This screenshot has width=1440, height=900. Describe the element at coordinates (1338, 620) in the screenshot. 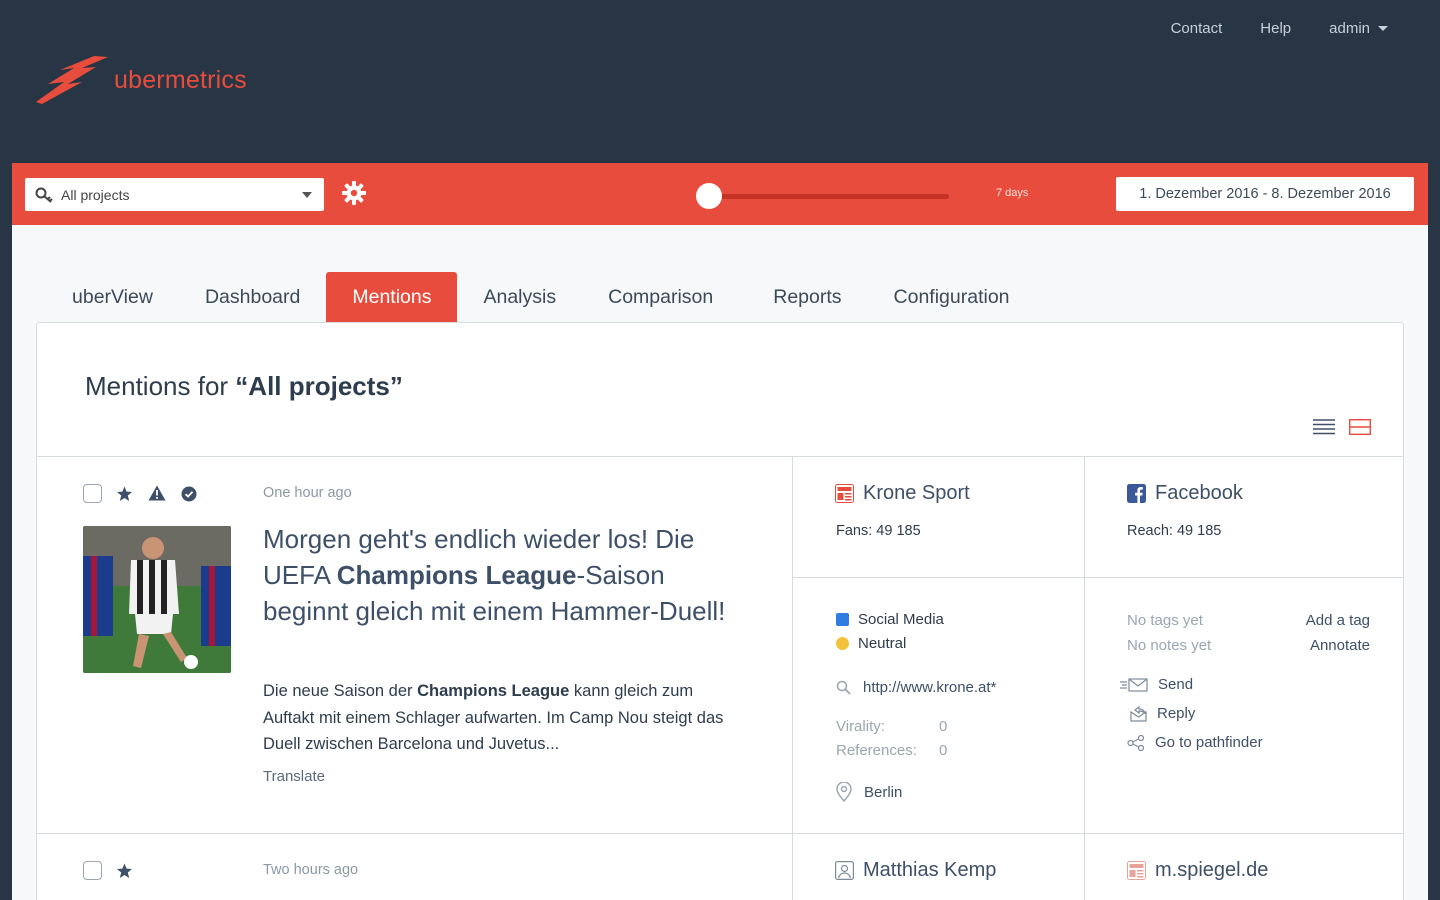

I see `add-tag-link: Add a tag` at that location.